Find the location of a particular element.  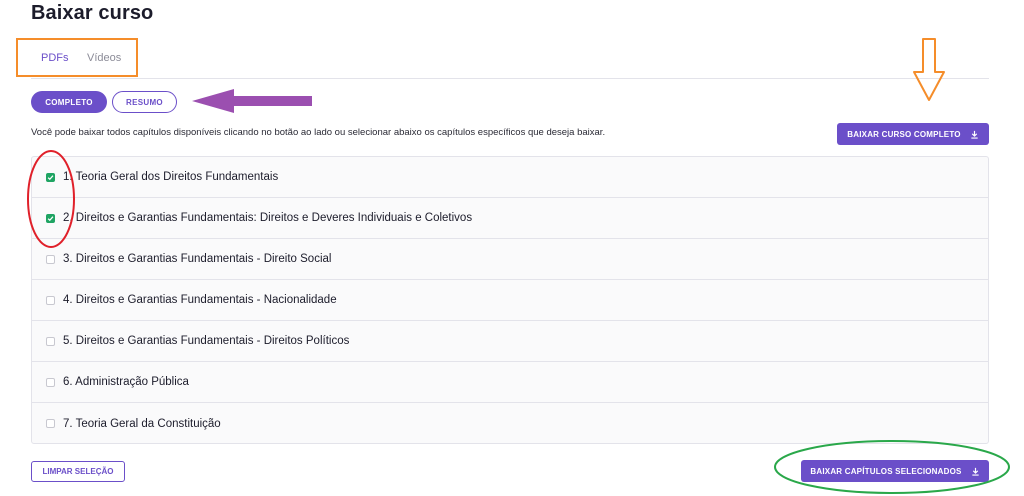

summary-option-button: RESUMO is located at coordinates (144, 102).